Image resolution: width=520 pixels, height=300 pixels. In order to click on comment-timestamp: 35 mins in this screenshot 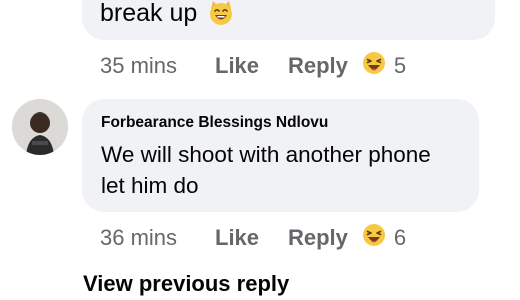, I will do `click(139, 65)`.